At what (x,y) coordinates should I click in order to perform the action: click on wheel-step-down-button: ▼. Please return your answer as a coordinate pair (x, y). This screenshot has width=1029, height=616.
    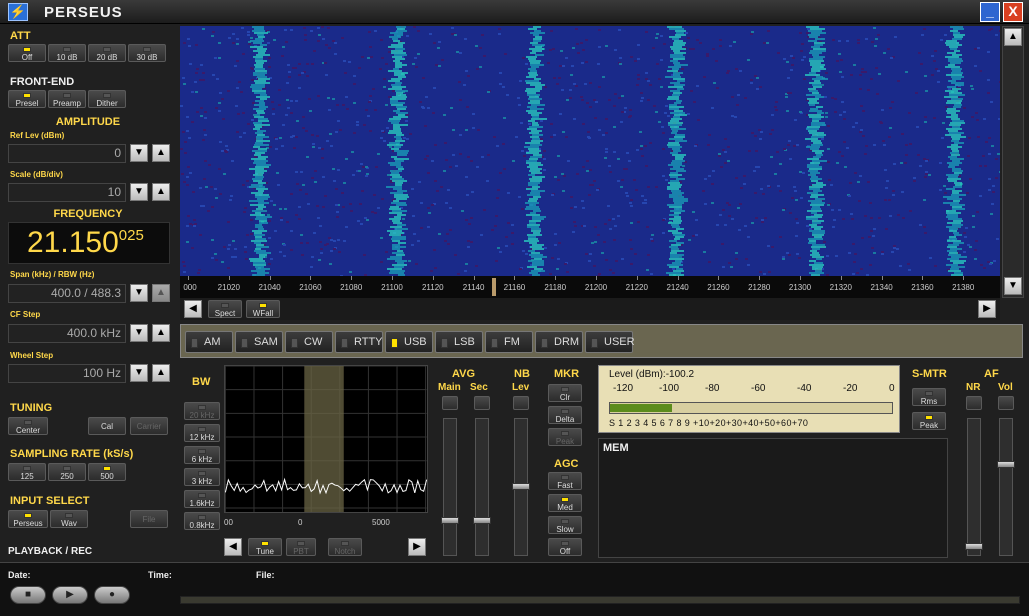
    Looking at the image, I should click on (139, 373).